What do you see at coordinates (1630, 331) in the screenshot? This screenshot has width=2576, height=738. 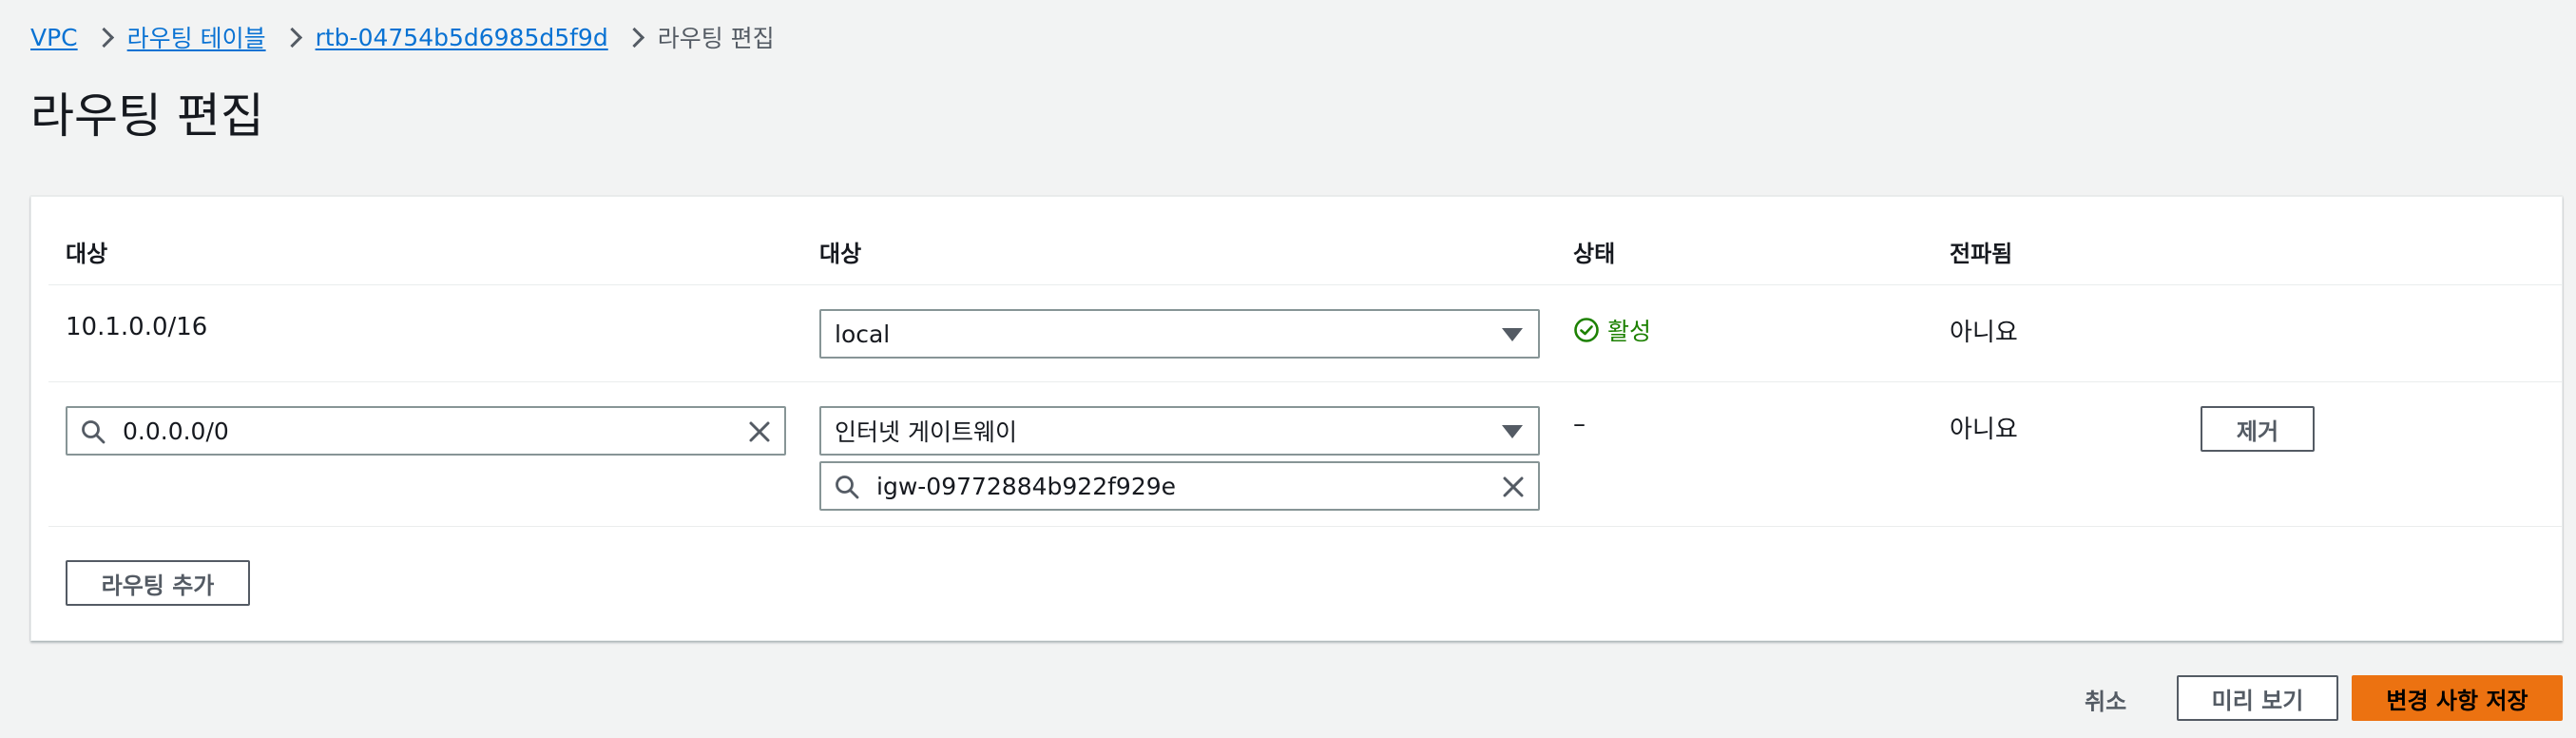 I see `status-text: 활성` at bounding box center [1630, 331].